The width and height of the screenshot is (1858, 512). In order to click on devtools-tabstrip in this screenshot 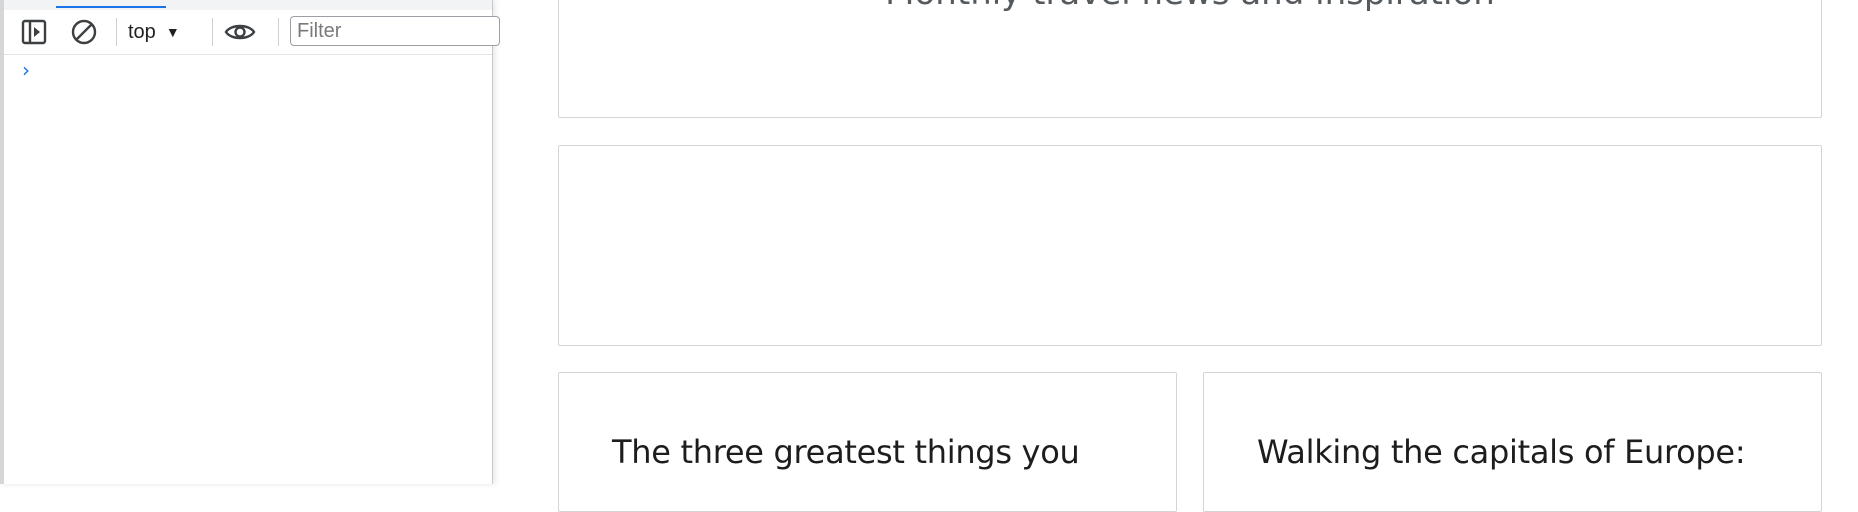, I will do `click(248, 5)`.